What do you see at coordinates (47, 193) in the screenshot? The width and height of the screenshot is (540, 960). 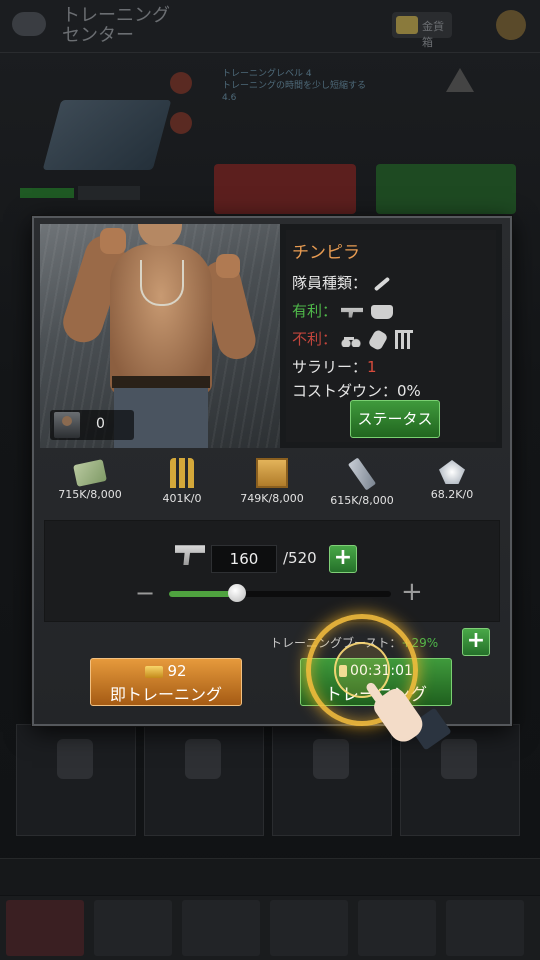 I see `level-bar` at bounding box center [47, 193].